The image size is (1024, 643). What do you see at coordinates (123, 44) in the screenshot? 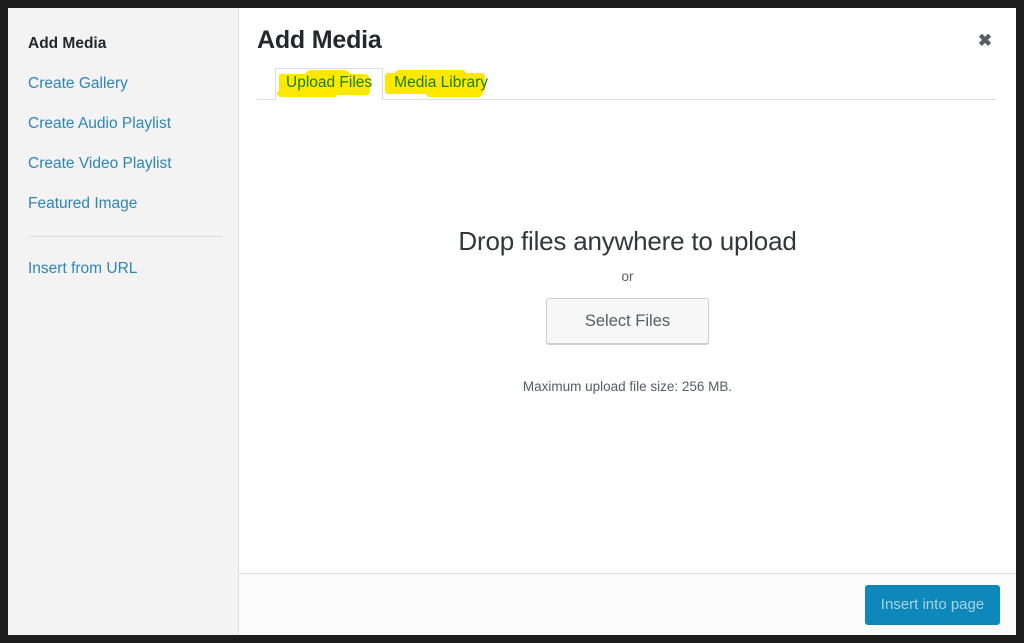
I see `sidebar-item-add-media: Add Media` at bounding box center [123, 44].